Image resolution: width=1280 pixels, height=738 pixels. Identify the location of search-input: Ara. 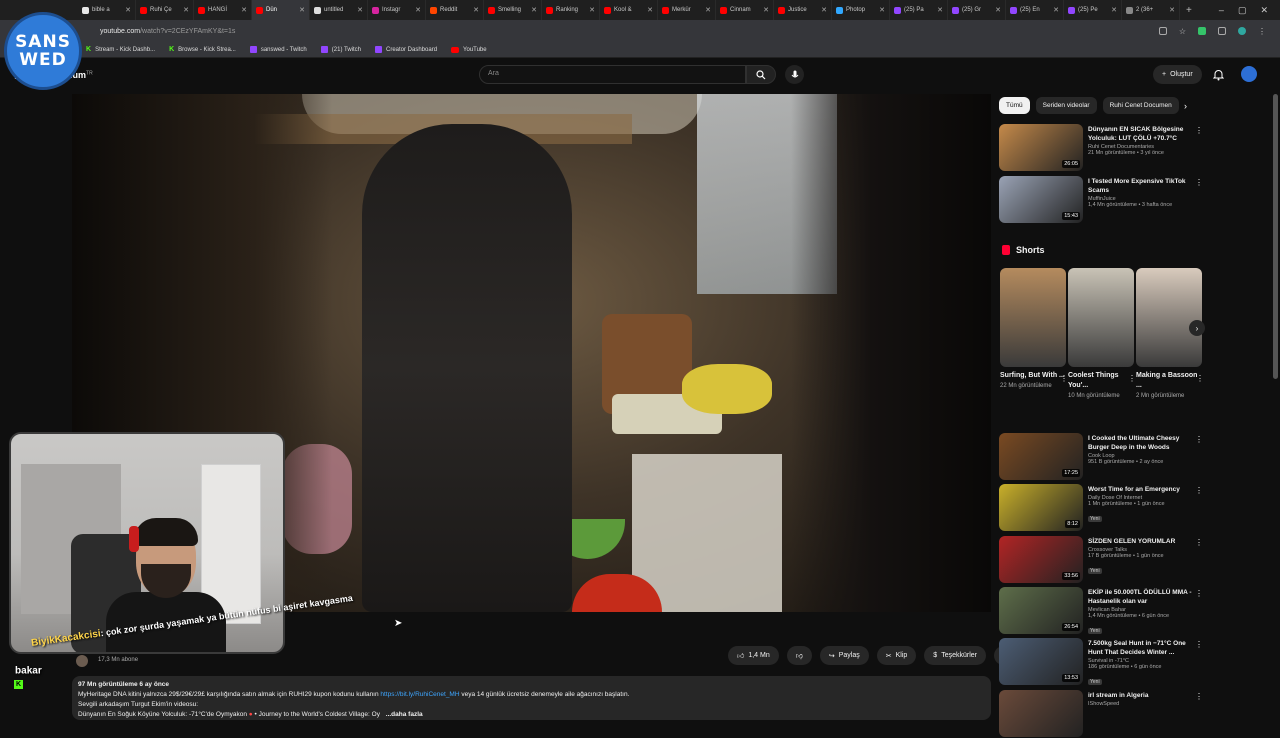
(612, 74).